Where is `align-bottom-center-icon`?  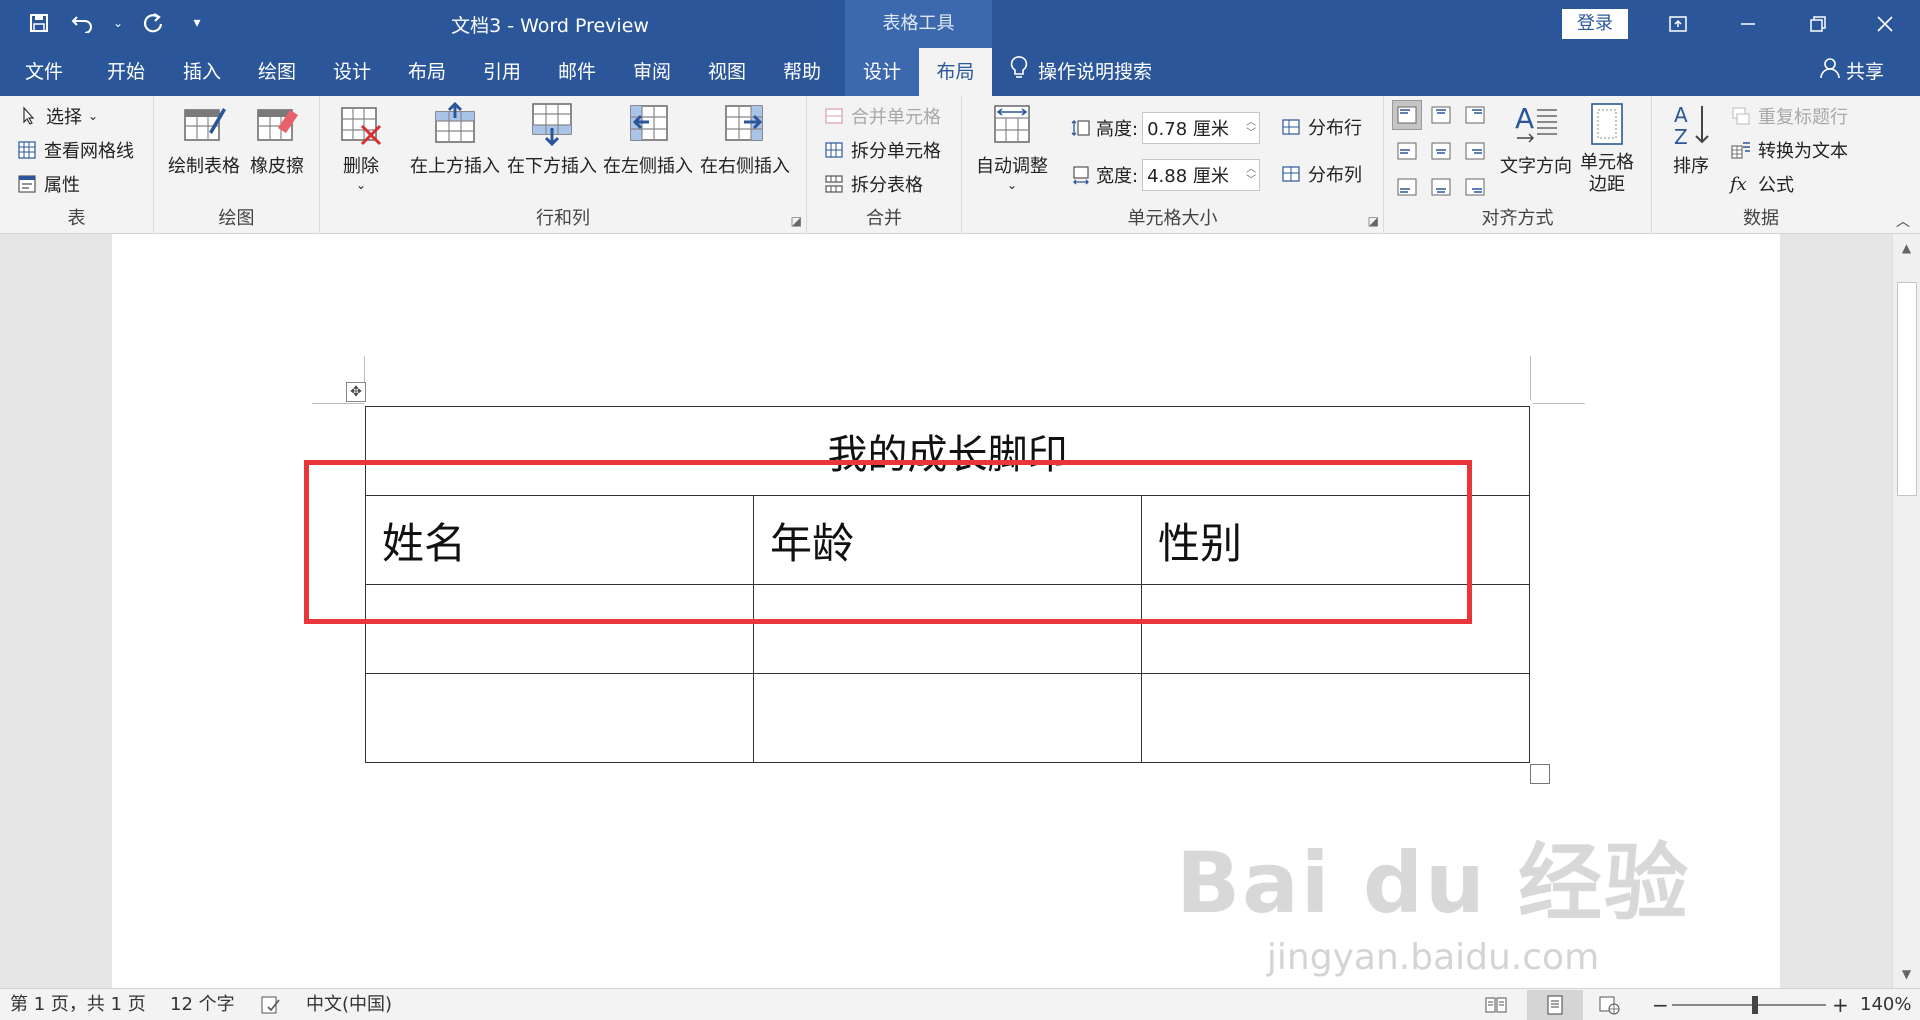
align-bottom-center-icon is located at coordinates (1441, 187).